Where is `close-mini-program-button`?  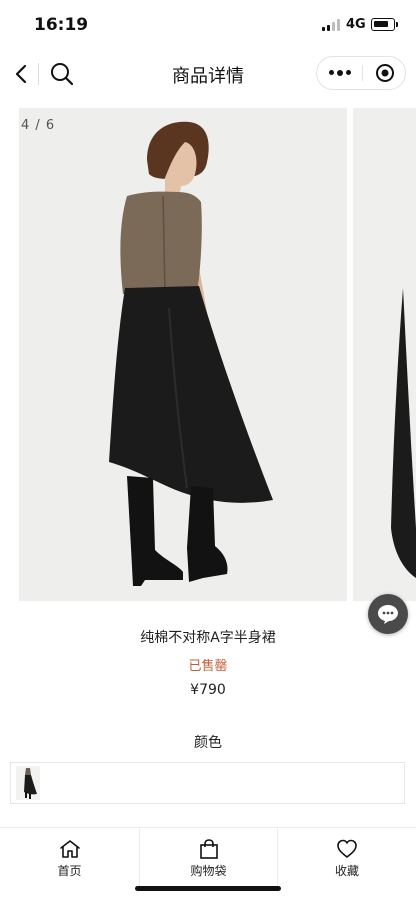
close-mini-program-button is located at coordinates (384, 73).